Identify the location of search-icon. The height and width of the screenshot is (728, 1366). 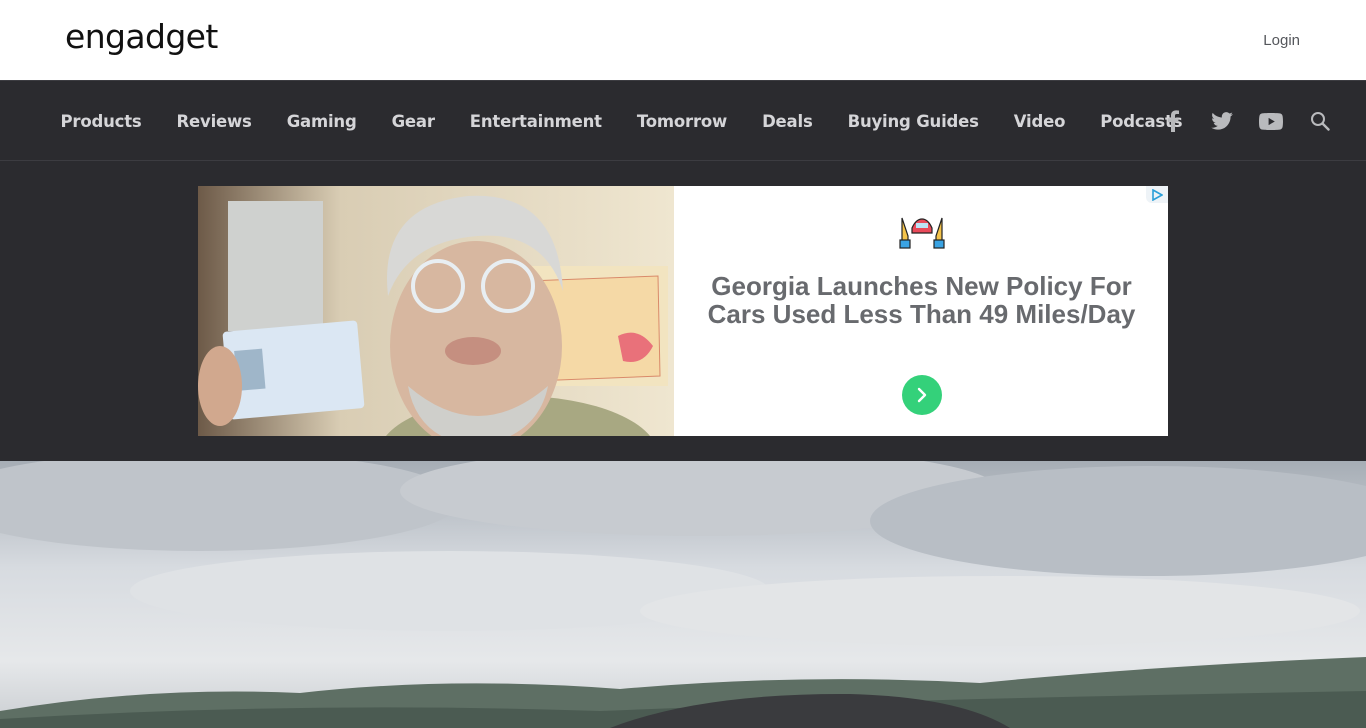
(1319, 121).